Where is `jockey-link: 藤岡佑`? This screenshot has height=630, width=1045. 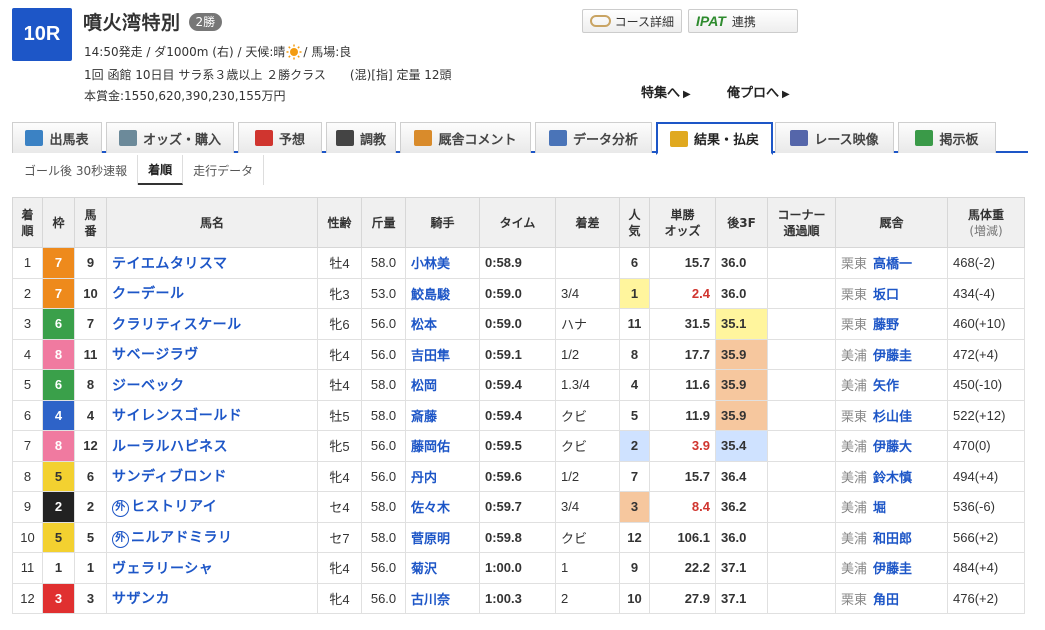 jockey-link: 藤岡佑 is located at coordinates (442, 446).